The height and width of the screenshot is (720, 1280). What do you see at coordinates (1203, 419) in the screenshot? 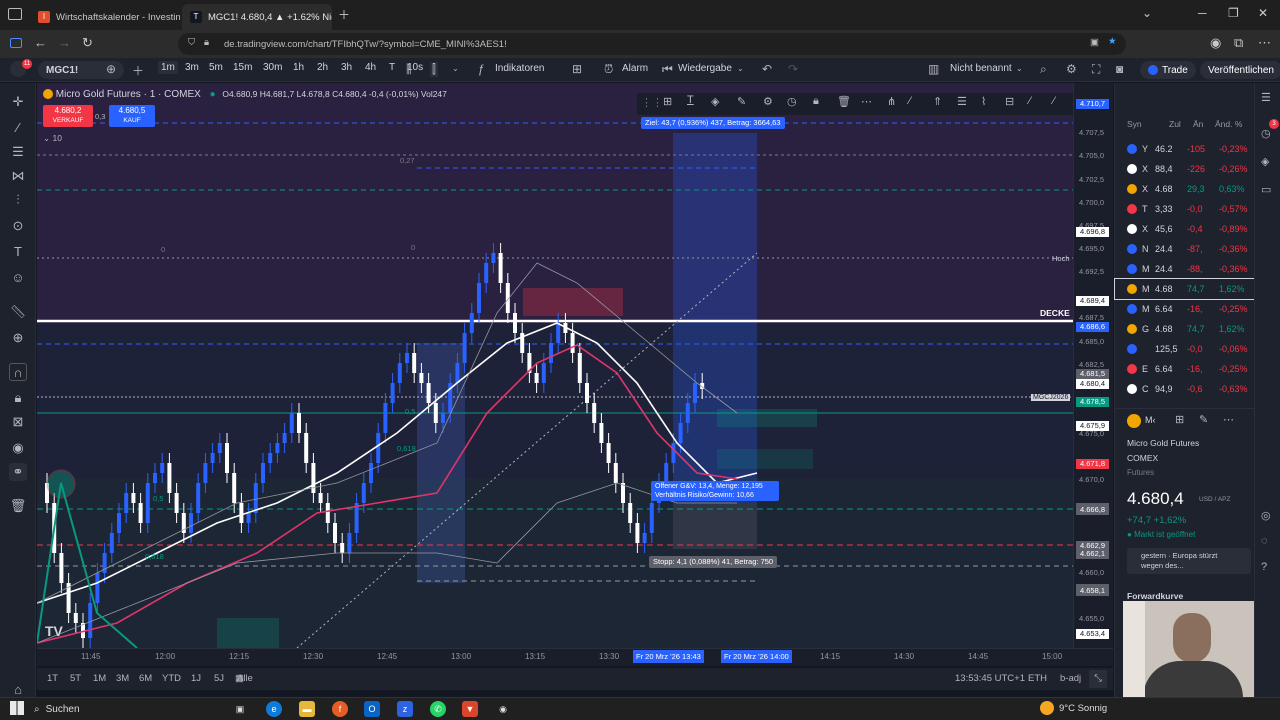
I see `edit-icon: ✎` at bounding box center [1203, 419].